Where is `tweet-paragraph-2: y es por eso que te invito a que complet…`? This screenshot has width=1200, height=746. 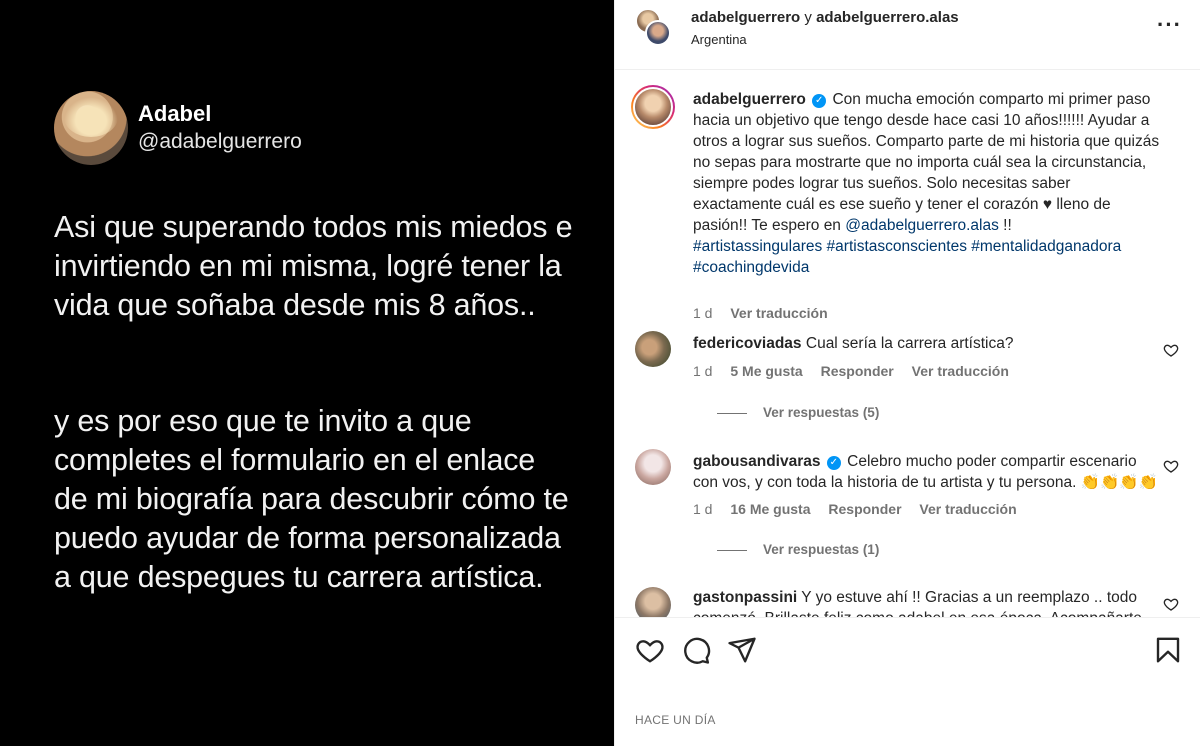 tweet-paragraph-2: y es por eso que te invito a que complet… is located at coordinates (311, 499).